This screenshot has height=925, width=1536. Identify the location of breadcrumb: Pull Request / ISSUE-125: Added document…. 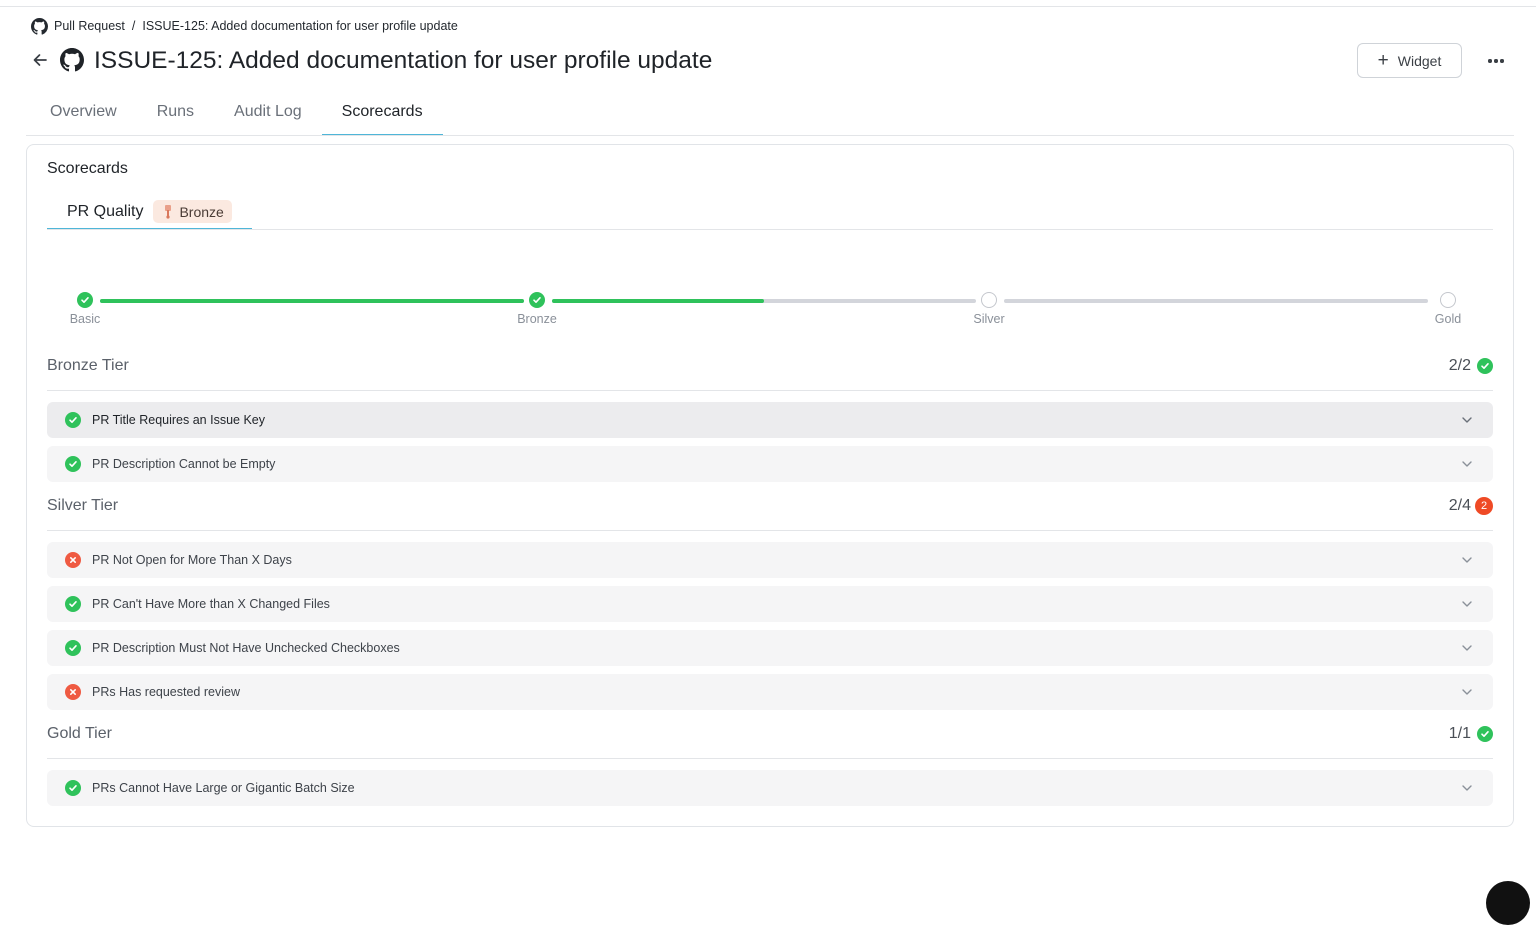
(244, 26).